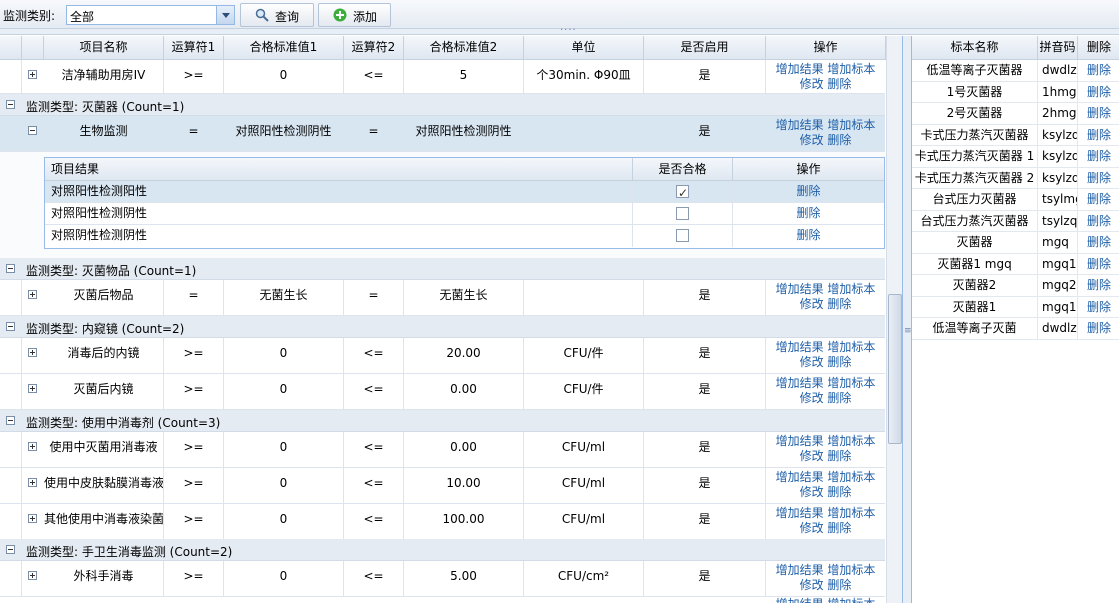 Image resolution: width=1119 pixels, height=603 pixels. I want to click on list-item: 卡式压力蒸汽灭菌器 1 ksylzq 删除, so click(1015, 157).